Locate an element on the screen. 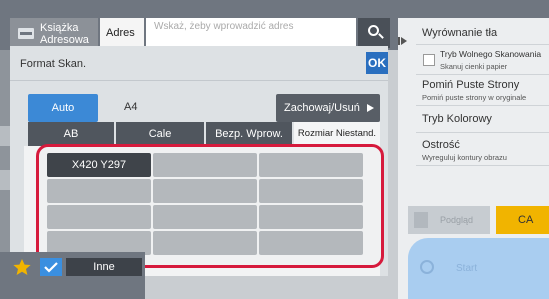 This screenshot has height=299, width=549. slow-scan-checkbox is located at coordinates (429, 60).